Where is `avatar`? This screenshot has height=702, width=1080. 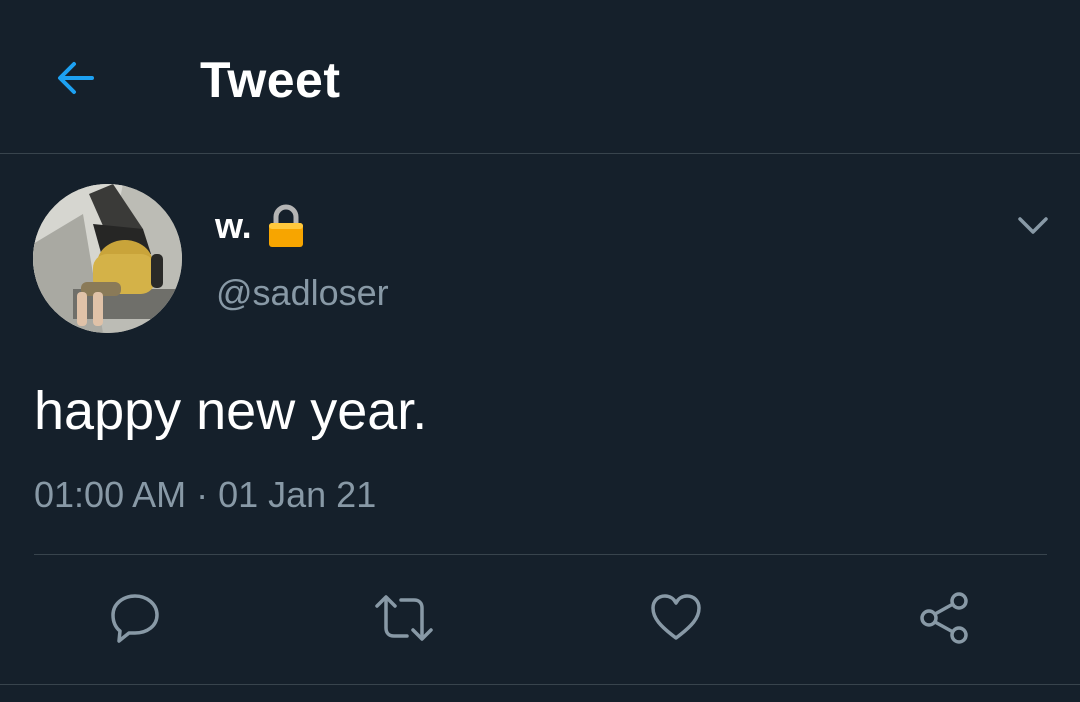
avatar is located at coordinates (107, 258).